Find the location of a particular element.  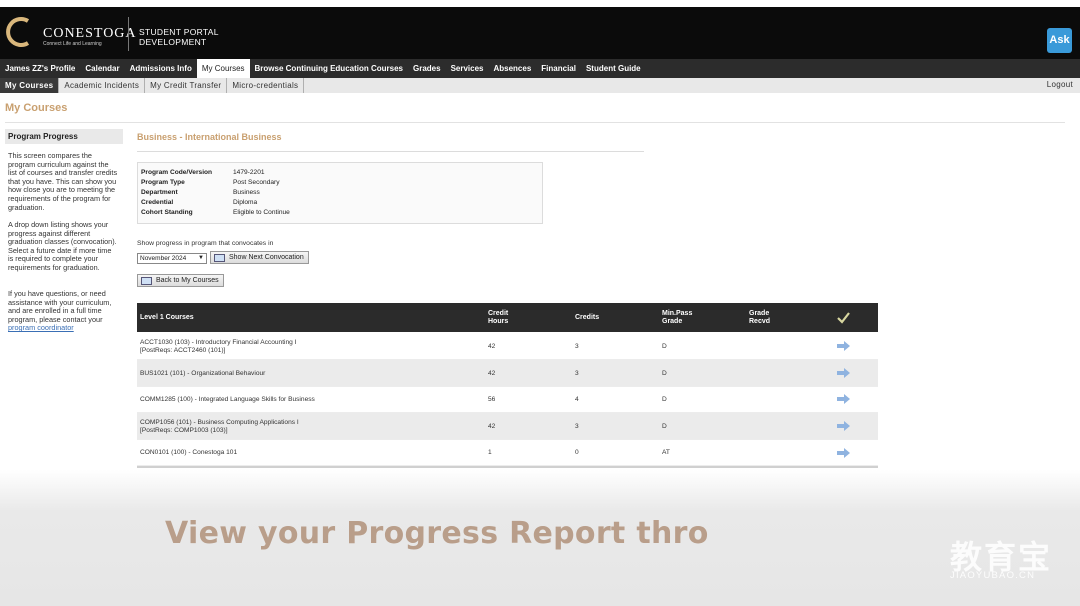

top-border is located at coordinates (540, 3).